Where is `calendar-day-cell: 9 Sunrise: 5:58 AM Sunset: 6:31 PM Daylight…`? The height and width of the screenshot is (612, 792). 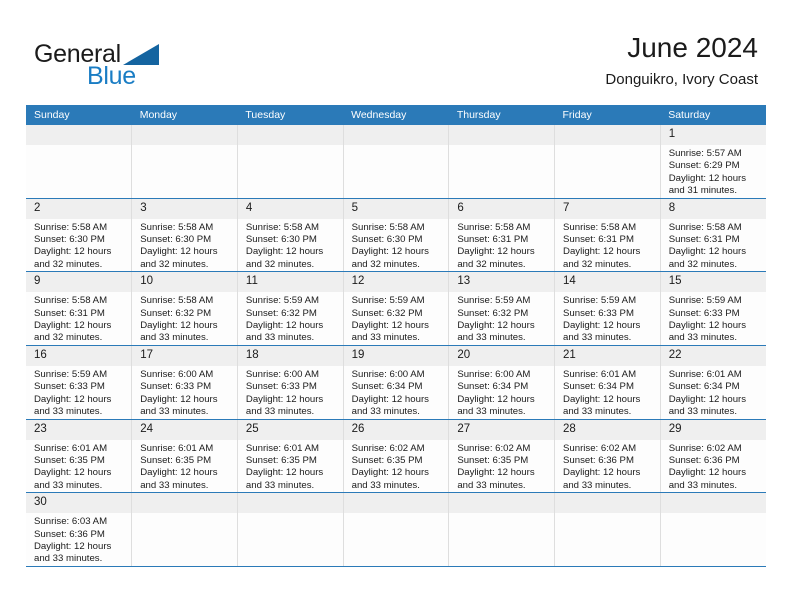
calendar-day-cell: 9 Sunrise: 5:58 AM Sunset: 6:31 PM Daylight… is located at coordinates (79, 308).